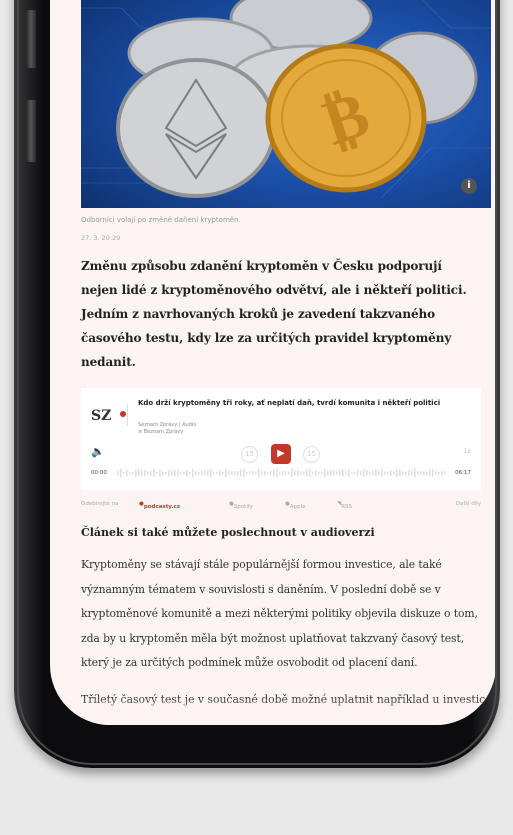  I want to click on time-elapsed: 00:00, so click(99, 473).